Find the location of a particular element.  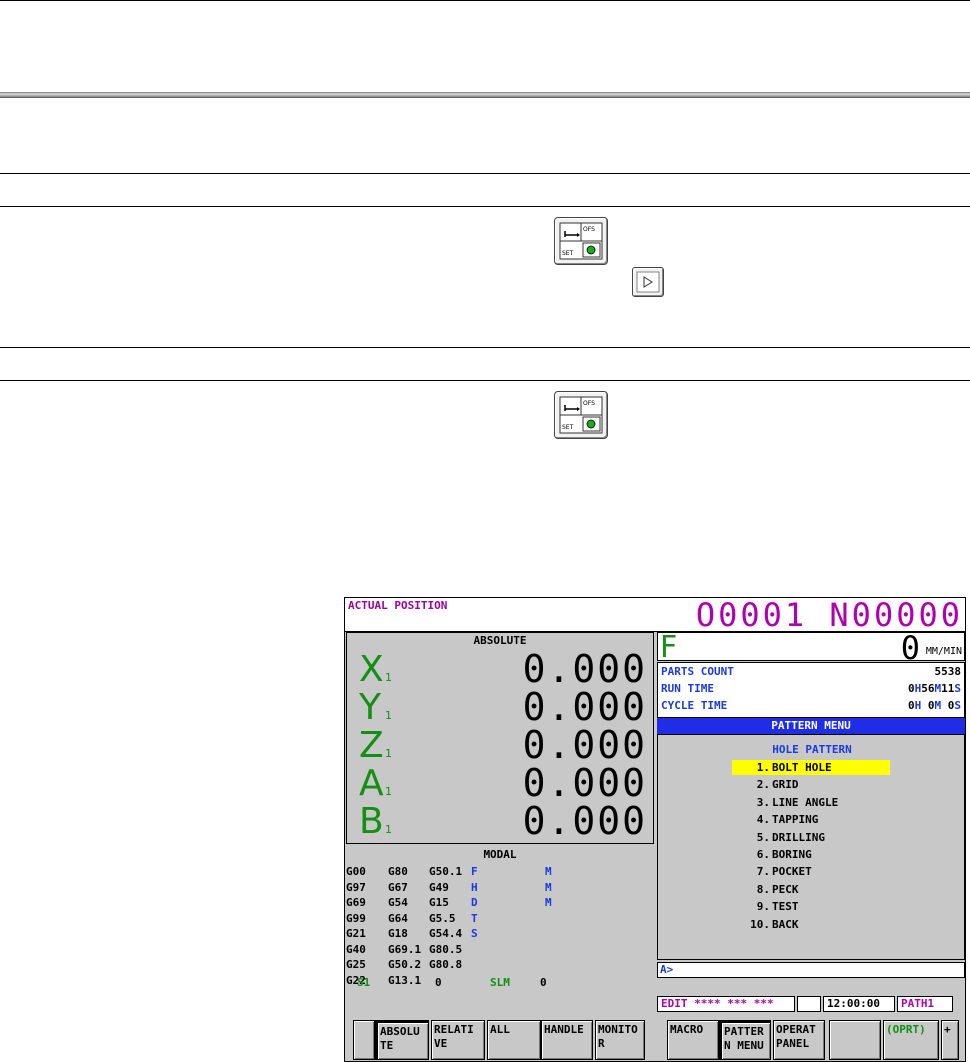

modal-cell: G69.1 is located at coordinates (405, 949).